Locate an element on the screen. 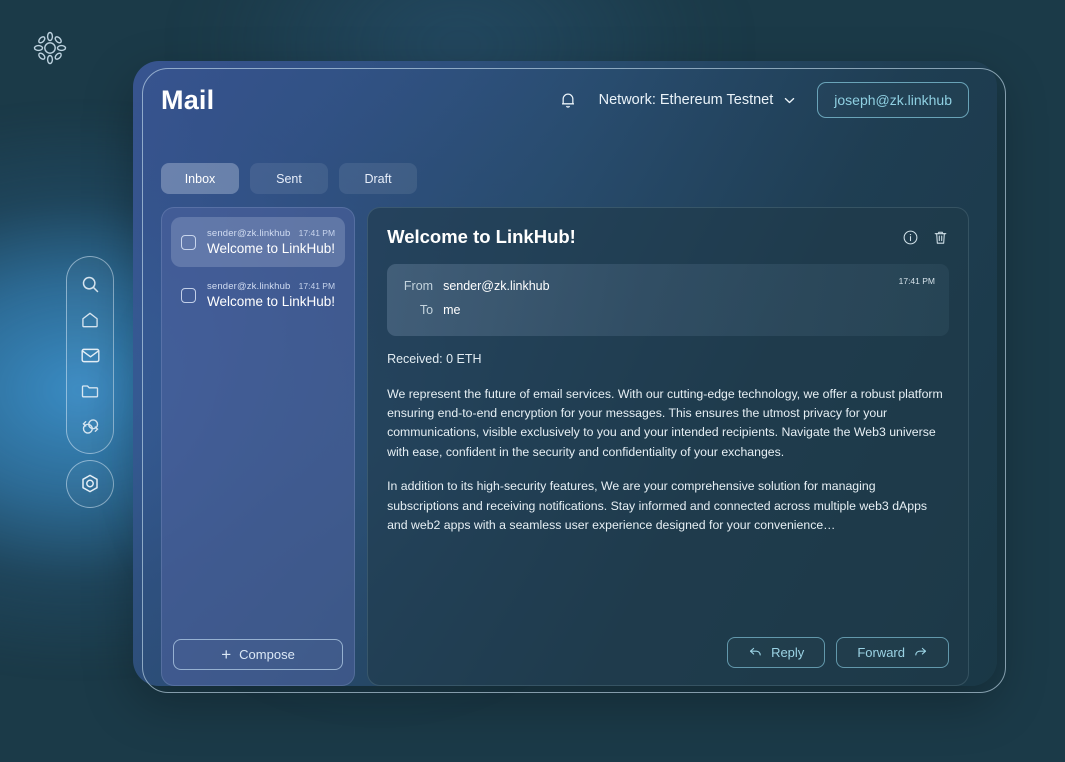  arrow-forward-icon is located at coordinates (920, 653).